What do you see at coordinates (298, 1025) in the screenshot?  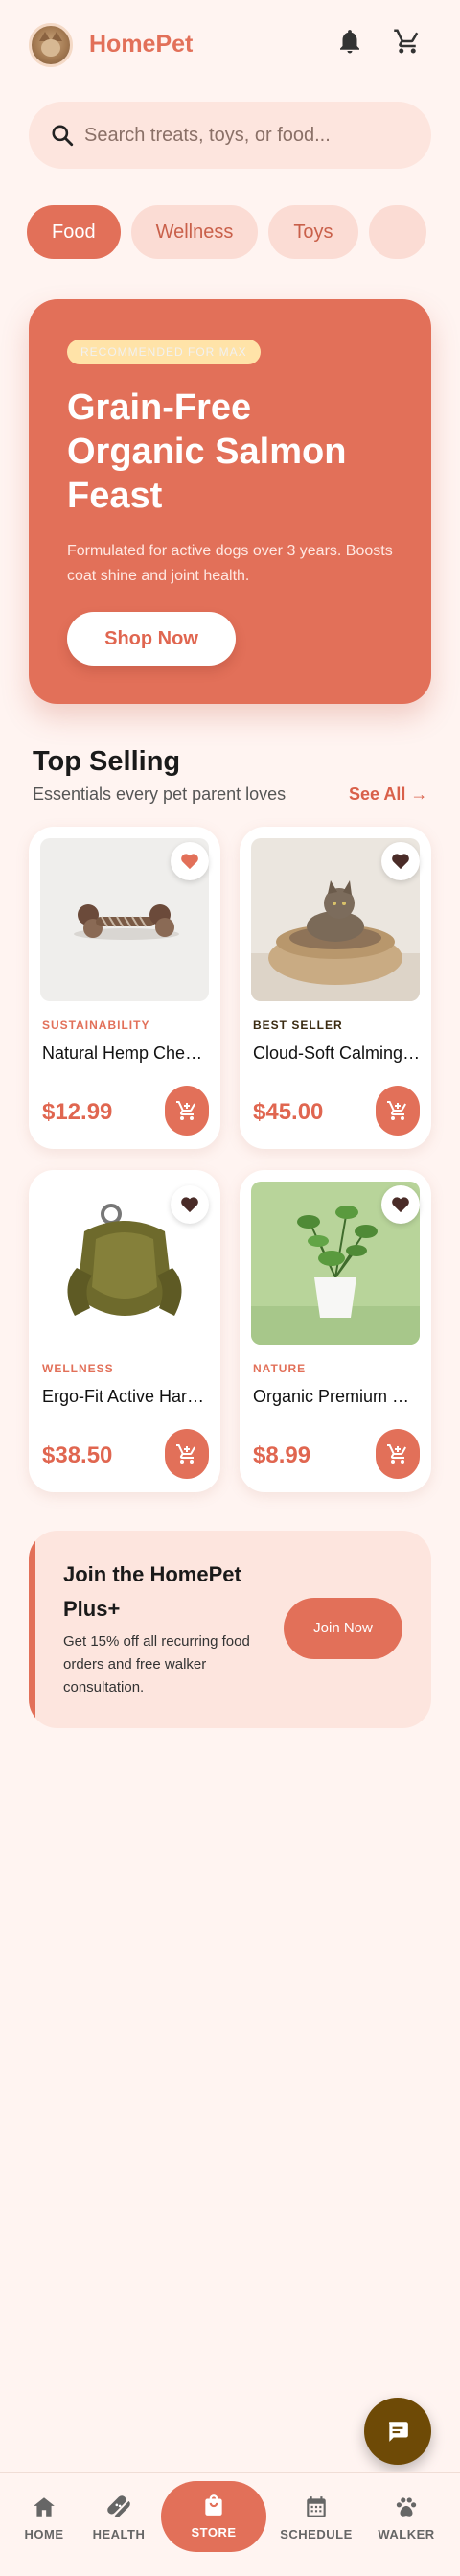 I see `product-category: BEST SELLER` at bounding box center [298, 1025].